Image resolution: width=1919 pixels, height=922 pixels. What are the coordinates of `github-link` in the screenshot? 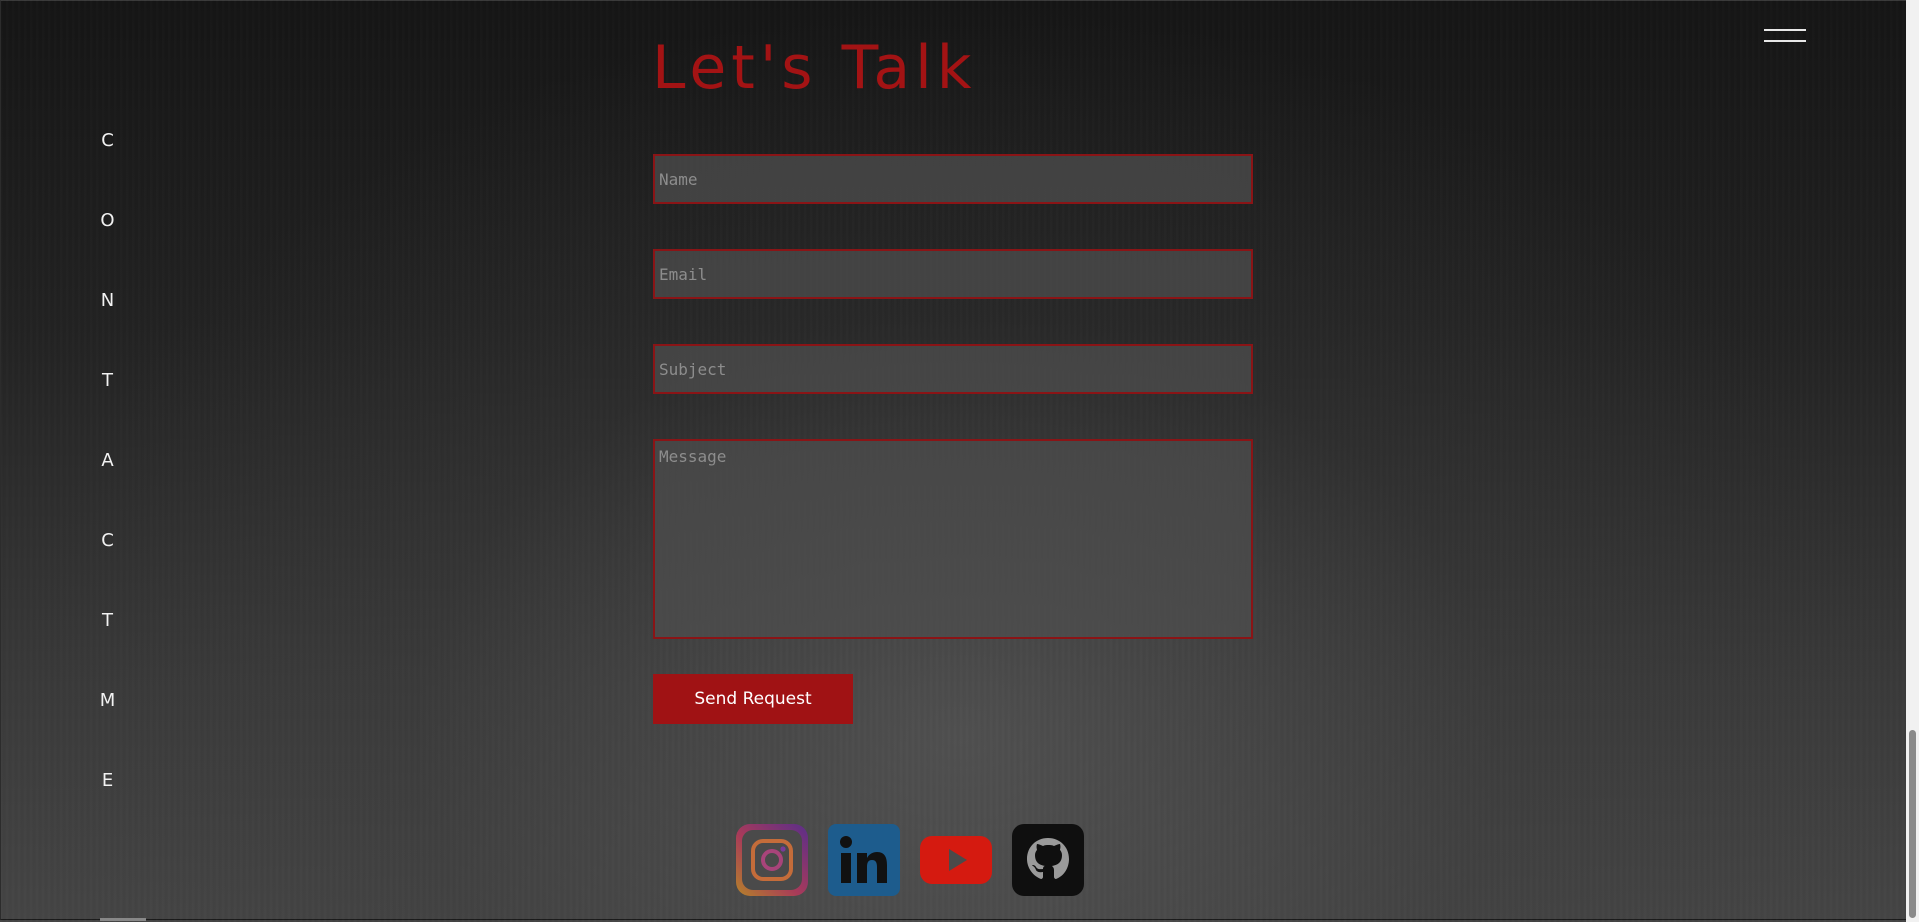 It's located at (1048, 860).